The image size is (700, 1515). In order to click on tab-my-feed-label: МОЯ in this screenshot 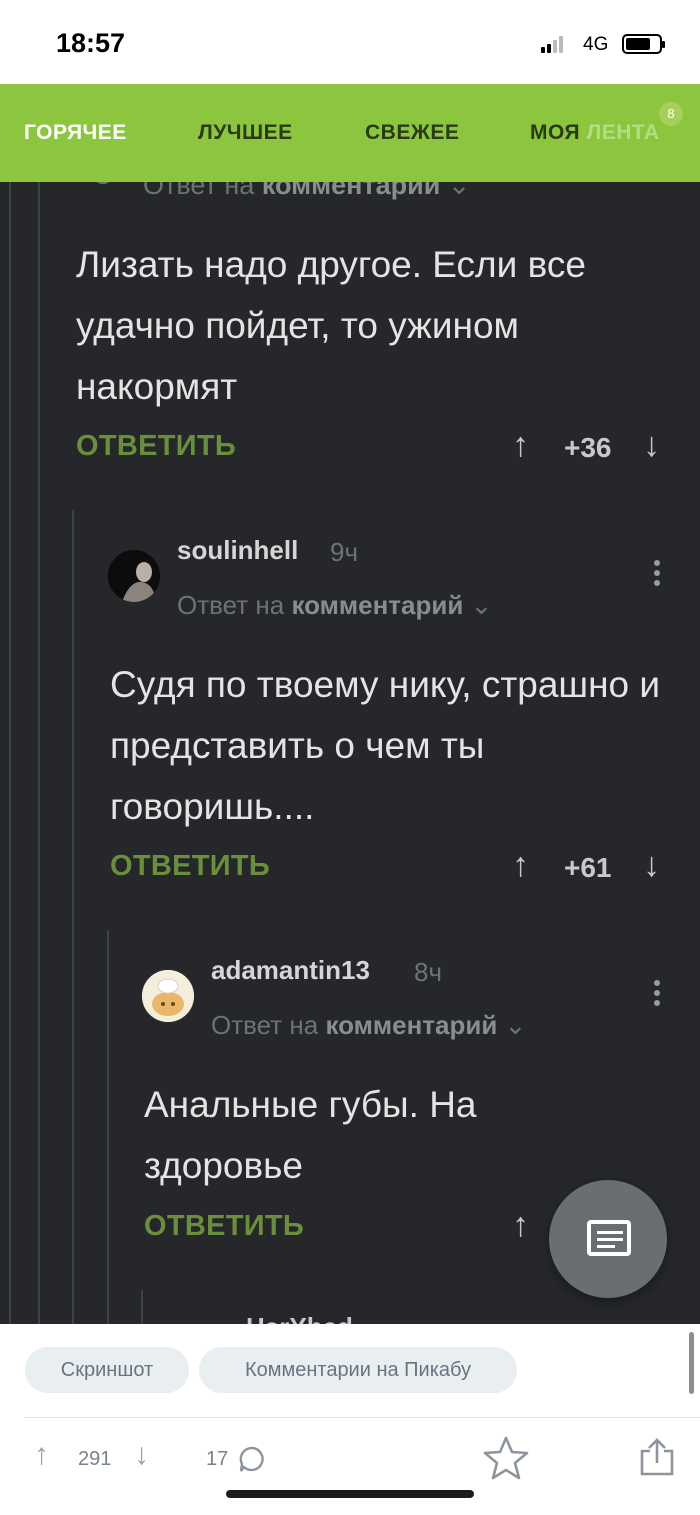, I will do `click(558, 132)`.